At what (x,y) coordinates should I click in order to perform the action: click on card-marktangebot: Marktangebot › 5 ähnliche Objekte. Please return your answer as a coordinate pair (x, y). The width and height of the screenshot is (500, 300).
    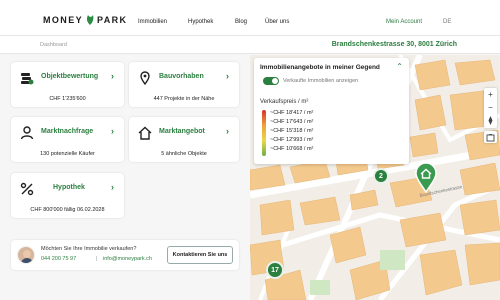
    Looking at the image, I should click on (184, 139).